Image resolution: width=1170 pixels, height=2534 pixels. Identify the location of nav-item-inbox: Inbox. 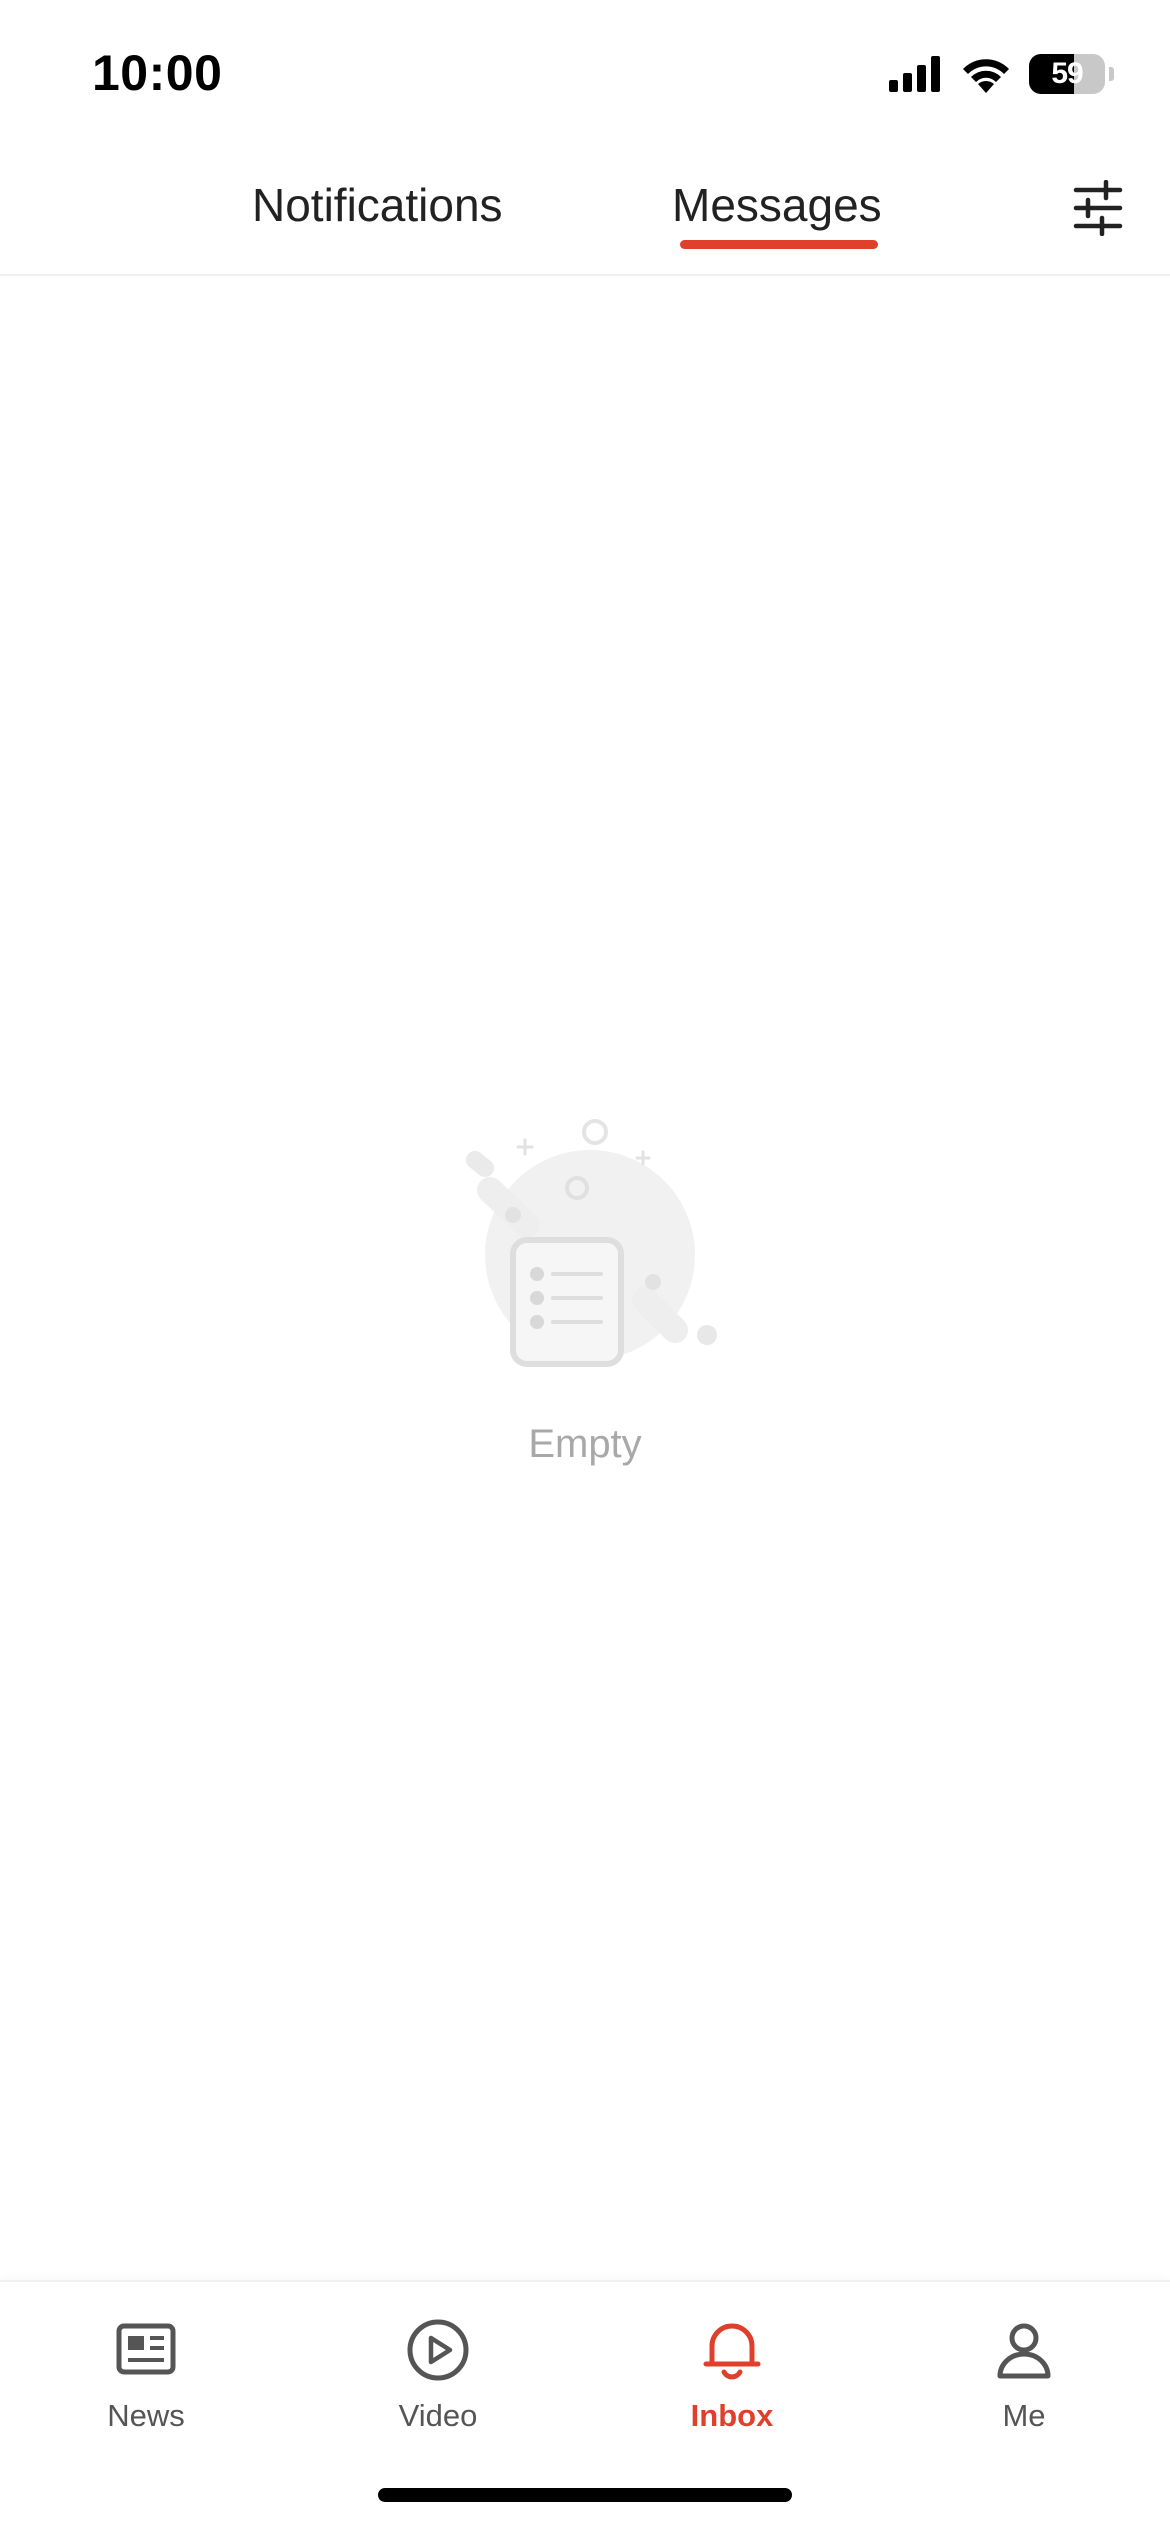
(732, 2375).